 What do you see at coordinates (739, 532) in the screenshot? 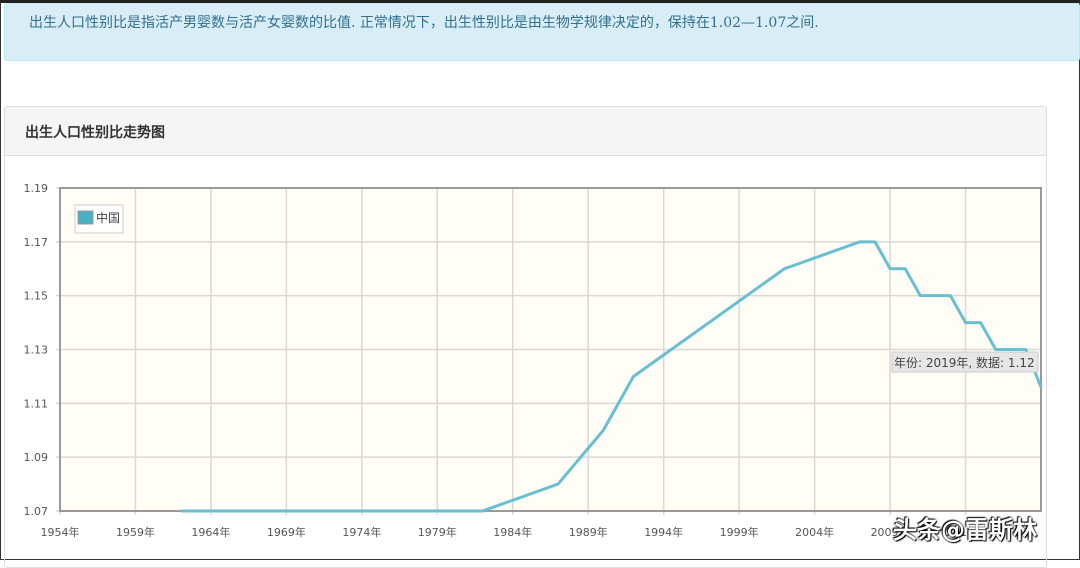
I see `x-tick-label: 1999年` at bounding box center [739, 532].